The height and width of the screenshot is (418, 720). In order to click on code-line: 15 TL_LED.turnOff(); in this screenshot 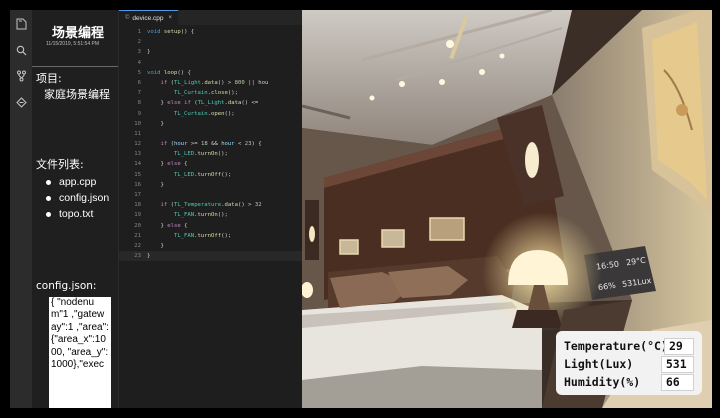, I will do `click(210, 175)`.